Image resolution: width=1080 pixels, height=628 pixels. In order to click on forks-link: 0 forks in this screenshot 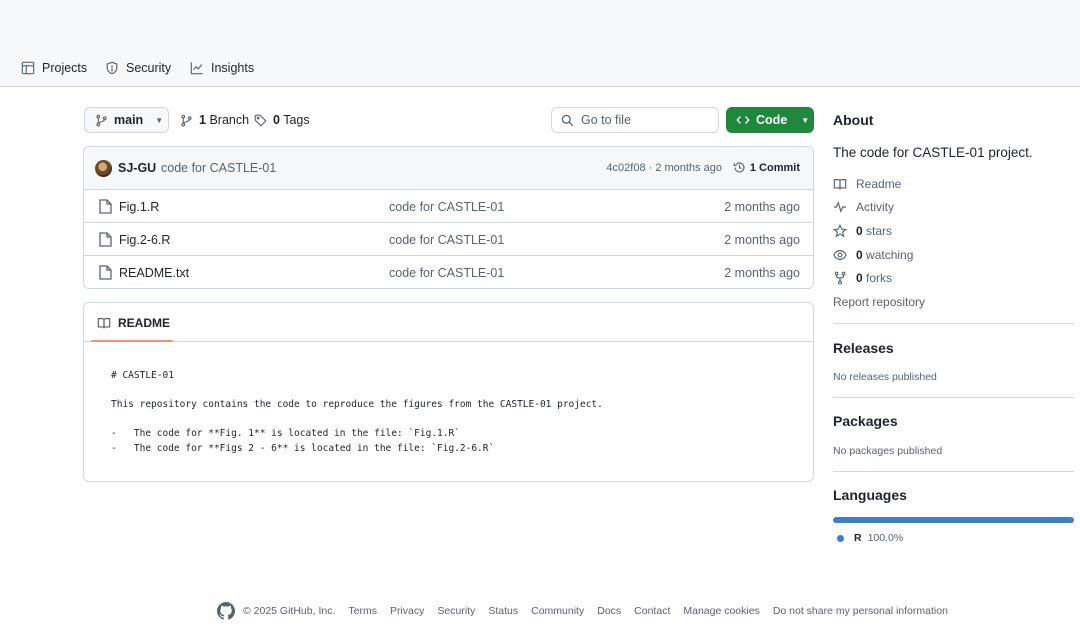, I will do `click(862, 278)`.